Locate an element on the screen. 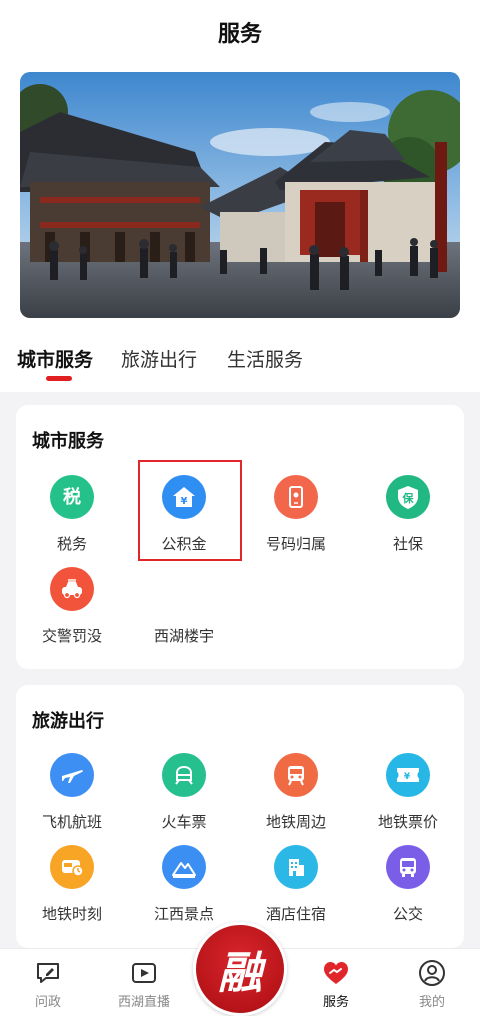 The width and height of the screenshot is (480, 1016). video-play-icon is located at coordinates (144, 973).